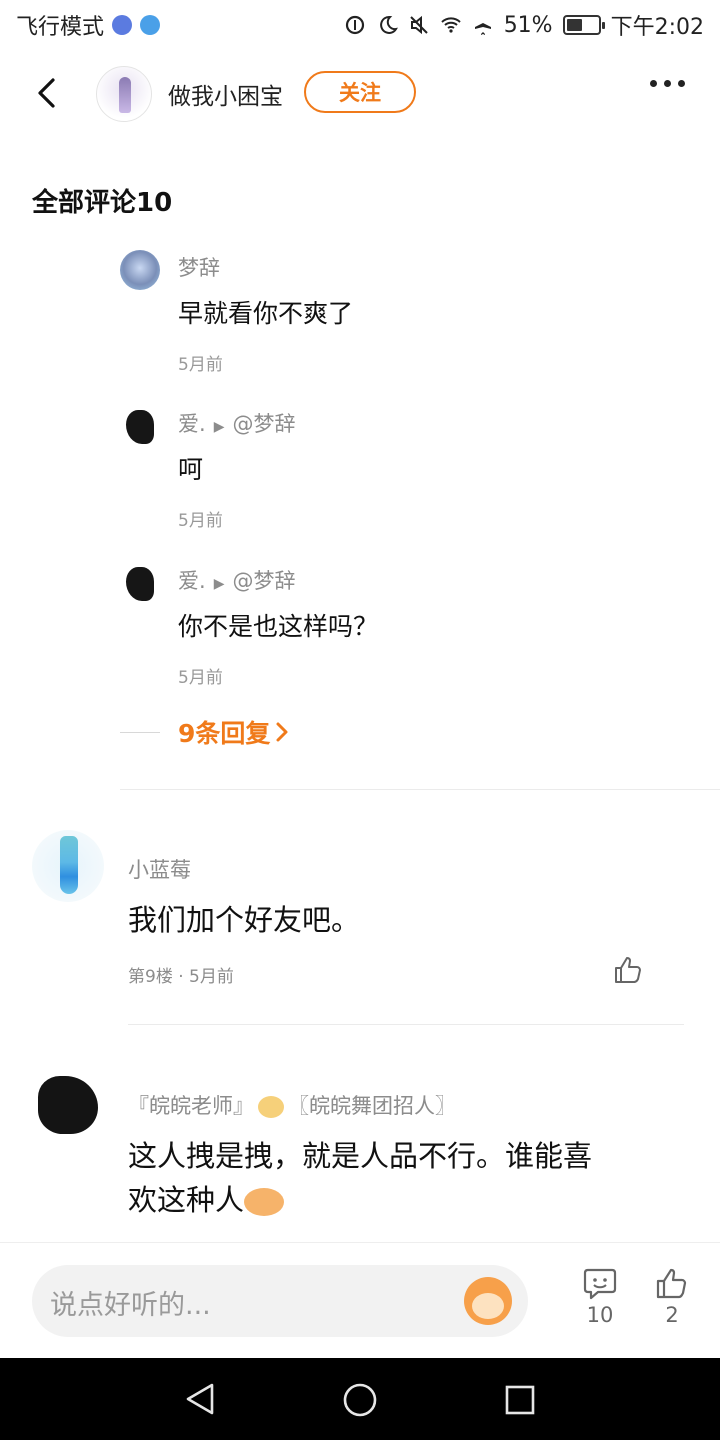 This screenshot has width=720, height=1440. What do you see at coordinates (200, 1399) in the screenshot?
I see `nav-back-icon` at bounding box center [200, 1399].